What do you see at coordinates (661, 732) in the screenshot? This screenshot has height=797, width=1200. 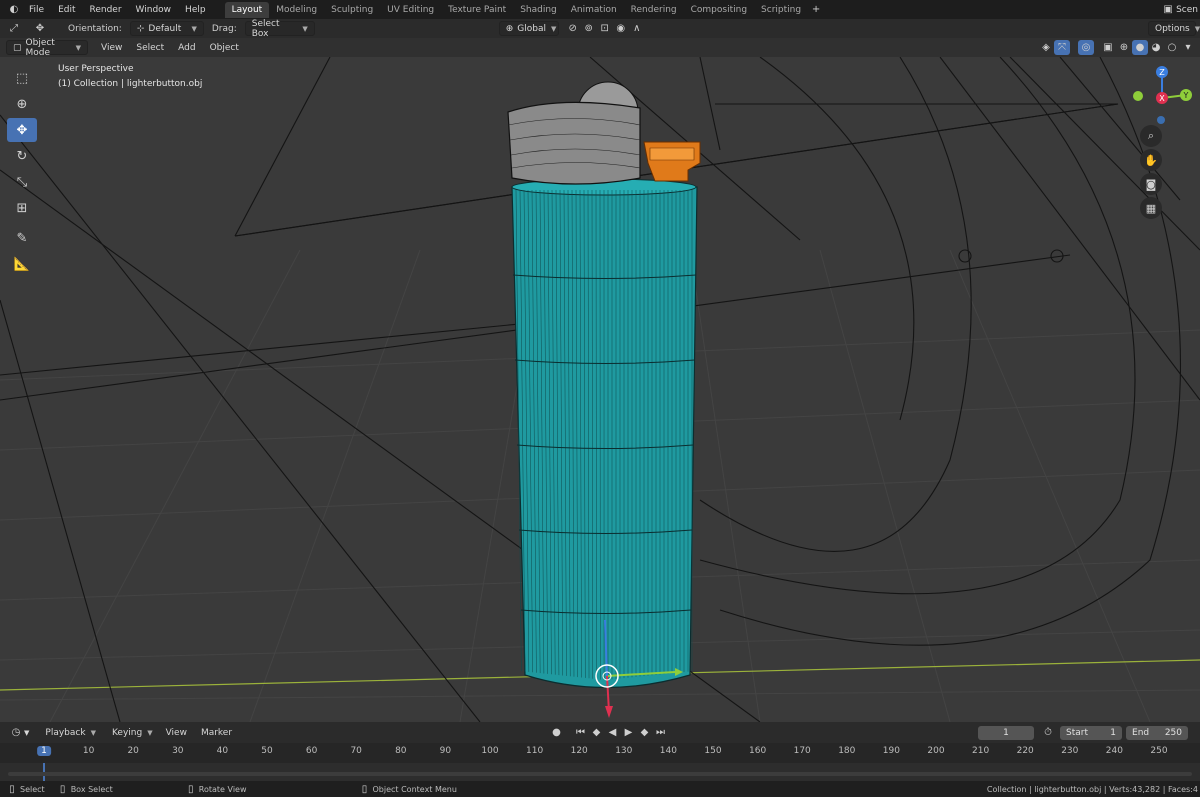 I see `jump-end-icon: ⏭` at bounding box center [661, 732].